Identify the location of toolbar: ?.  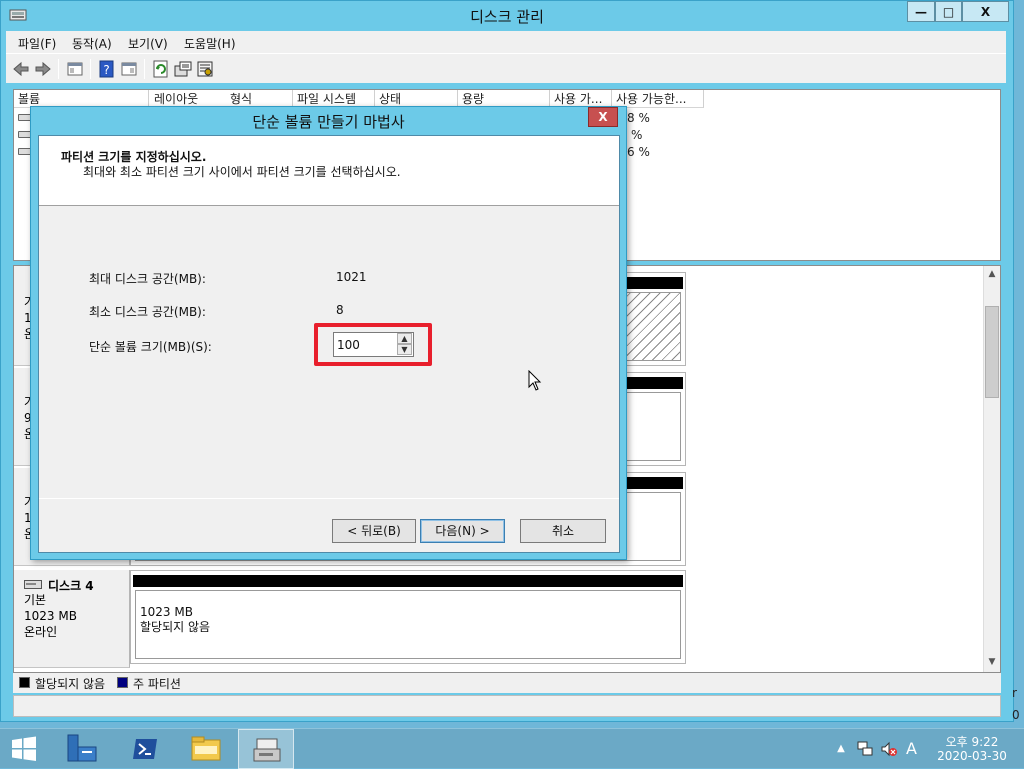
(506, 68).